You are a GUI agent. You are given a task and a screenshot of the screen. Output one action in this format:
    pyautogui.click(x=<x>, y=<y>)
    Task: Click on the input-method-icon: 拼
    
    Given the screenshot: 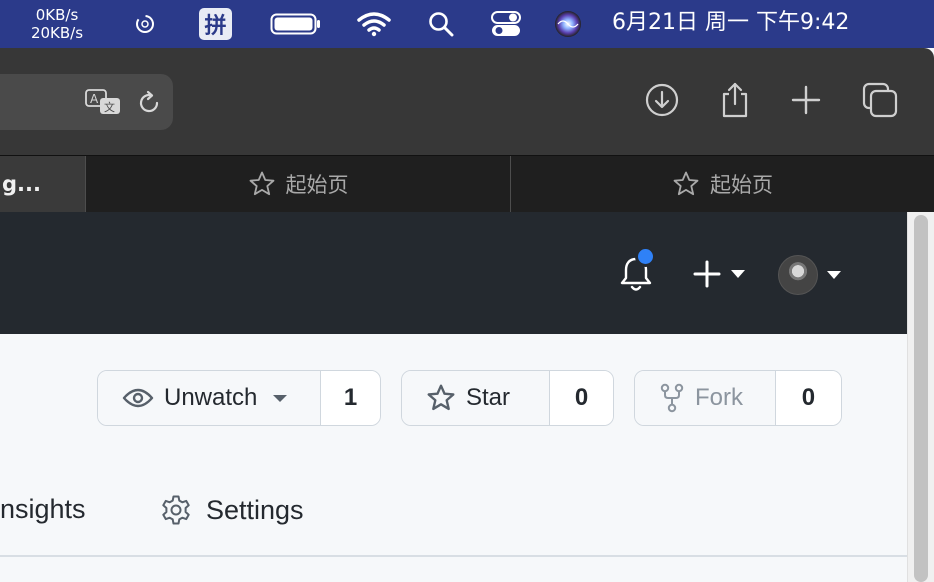 What is the action you would take?
    pyautogui.click(x=215, y=24)
    